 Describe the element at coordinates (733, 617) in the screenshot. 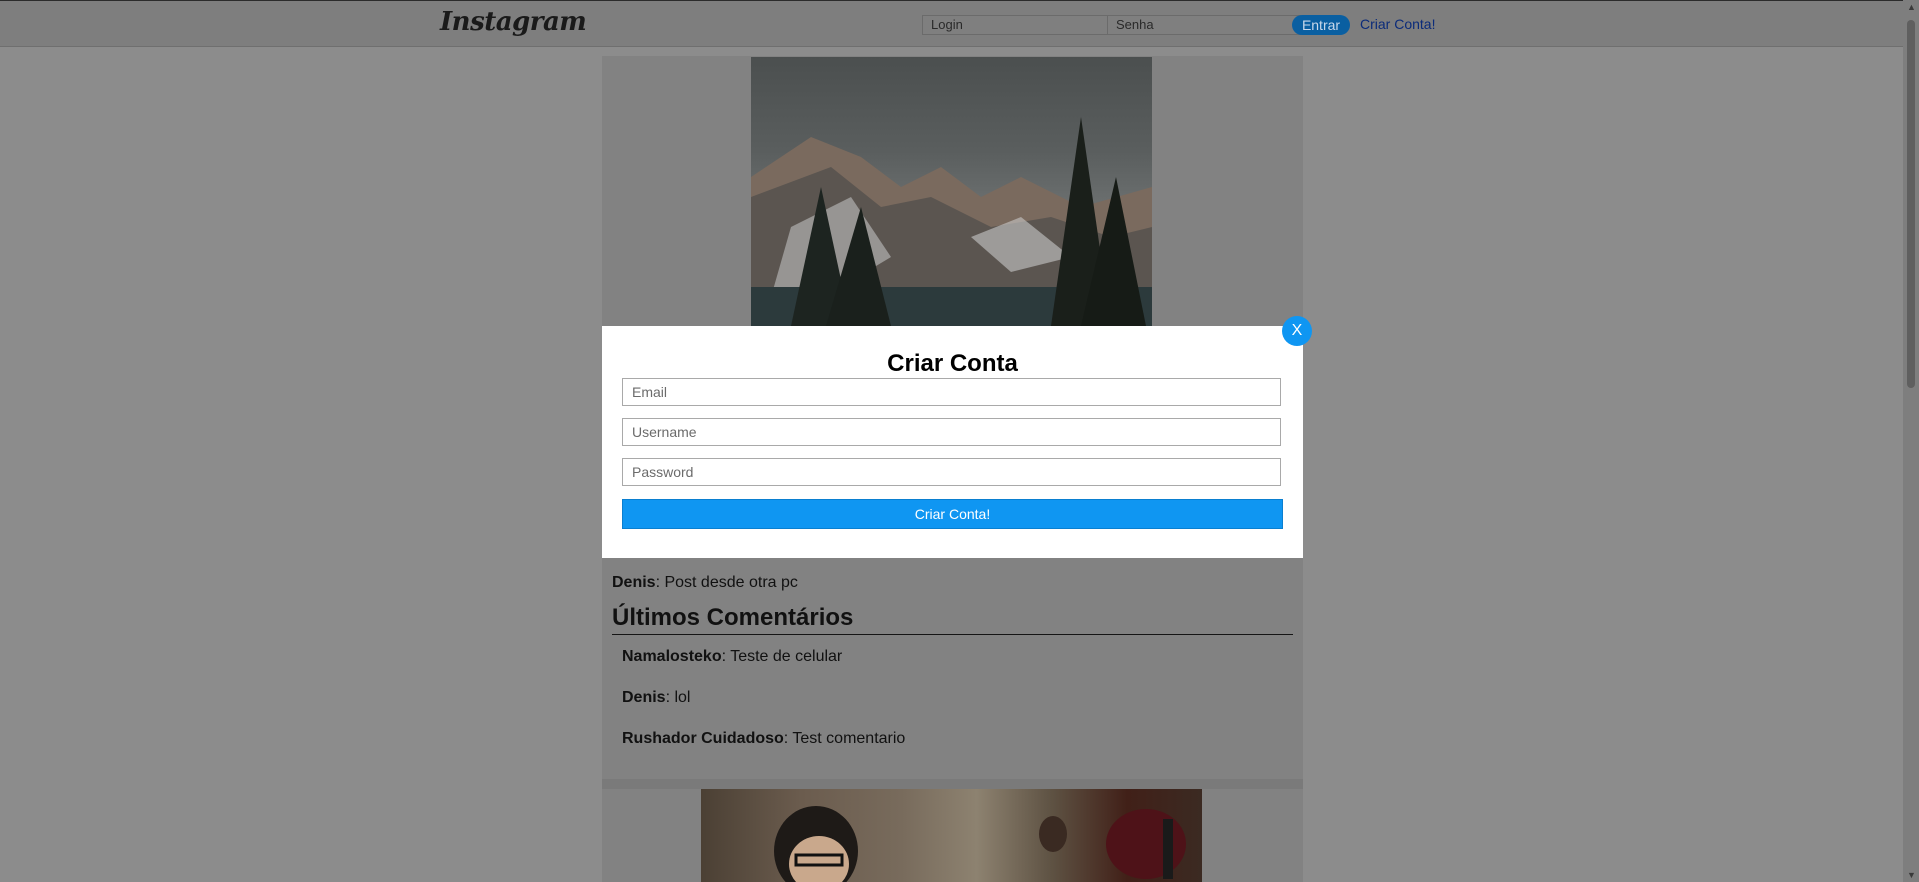

I see `comments-heading: Últimos Comentários` at that location.